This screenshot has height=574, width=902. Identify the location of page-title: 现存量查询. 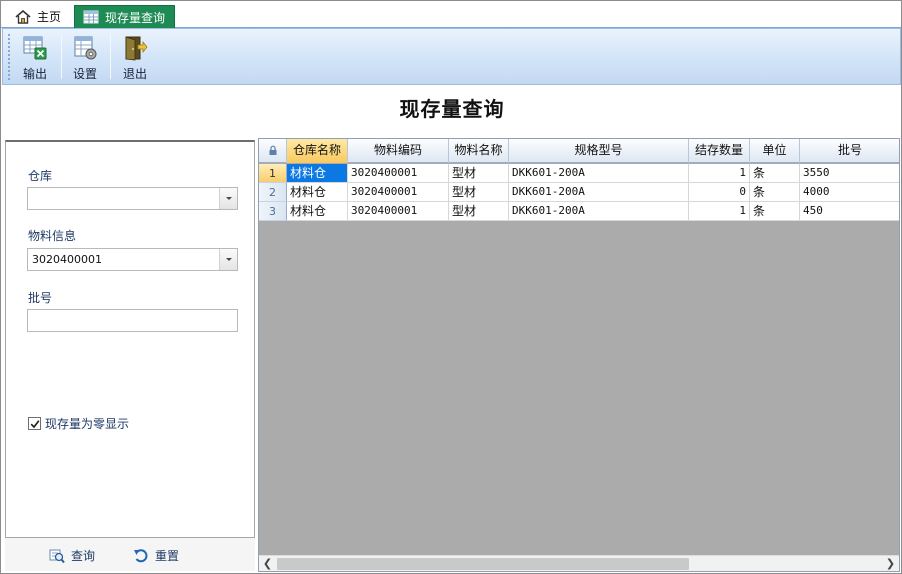
(452, 109).